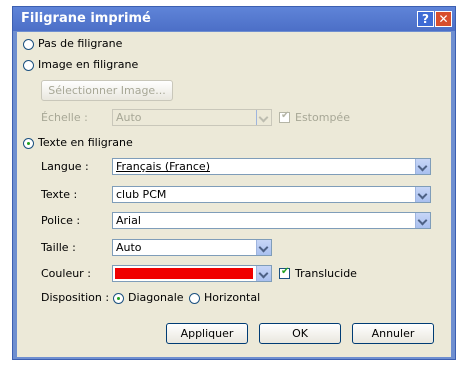  Describe the element at coordinates (85, 142) in the screenshot. I see `text-watermark-label: Texte en filigrane` at that location.